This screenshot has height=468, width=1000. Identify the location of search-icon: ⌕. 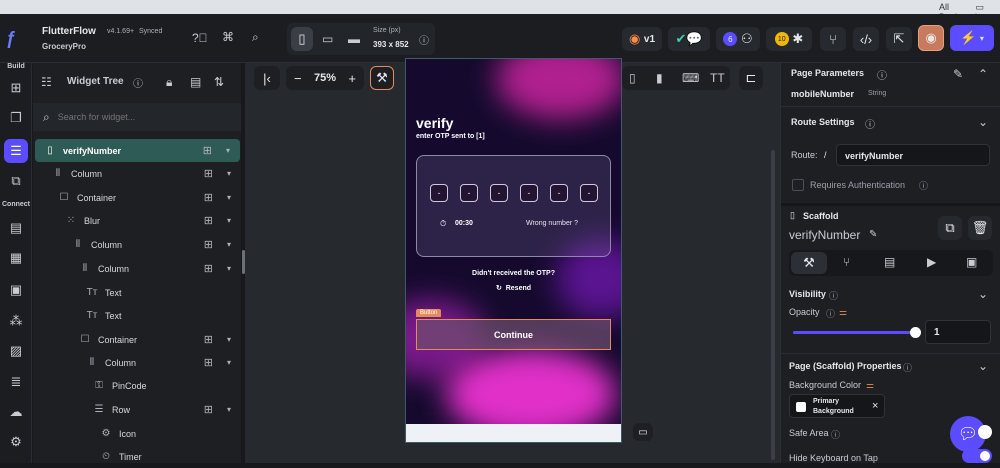
(255, 37).